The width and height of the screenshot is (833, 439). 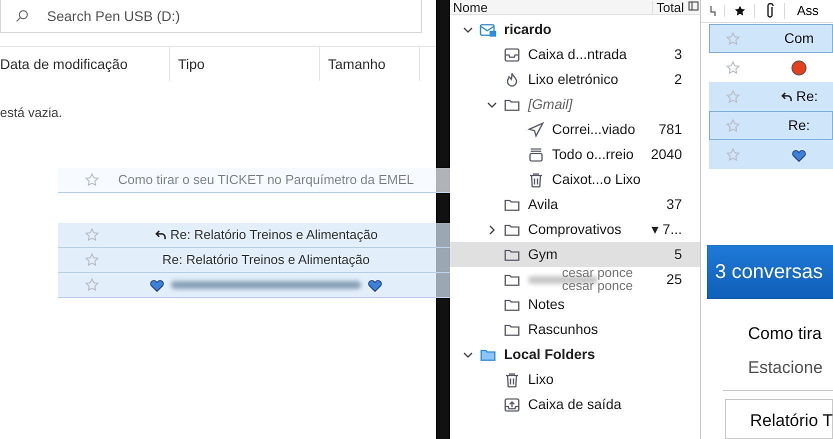 I want to click on folder-name: Caixa de saída, so click(x=575, y=404).